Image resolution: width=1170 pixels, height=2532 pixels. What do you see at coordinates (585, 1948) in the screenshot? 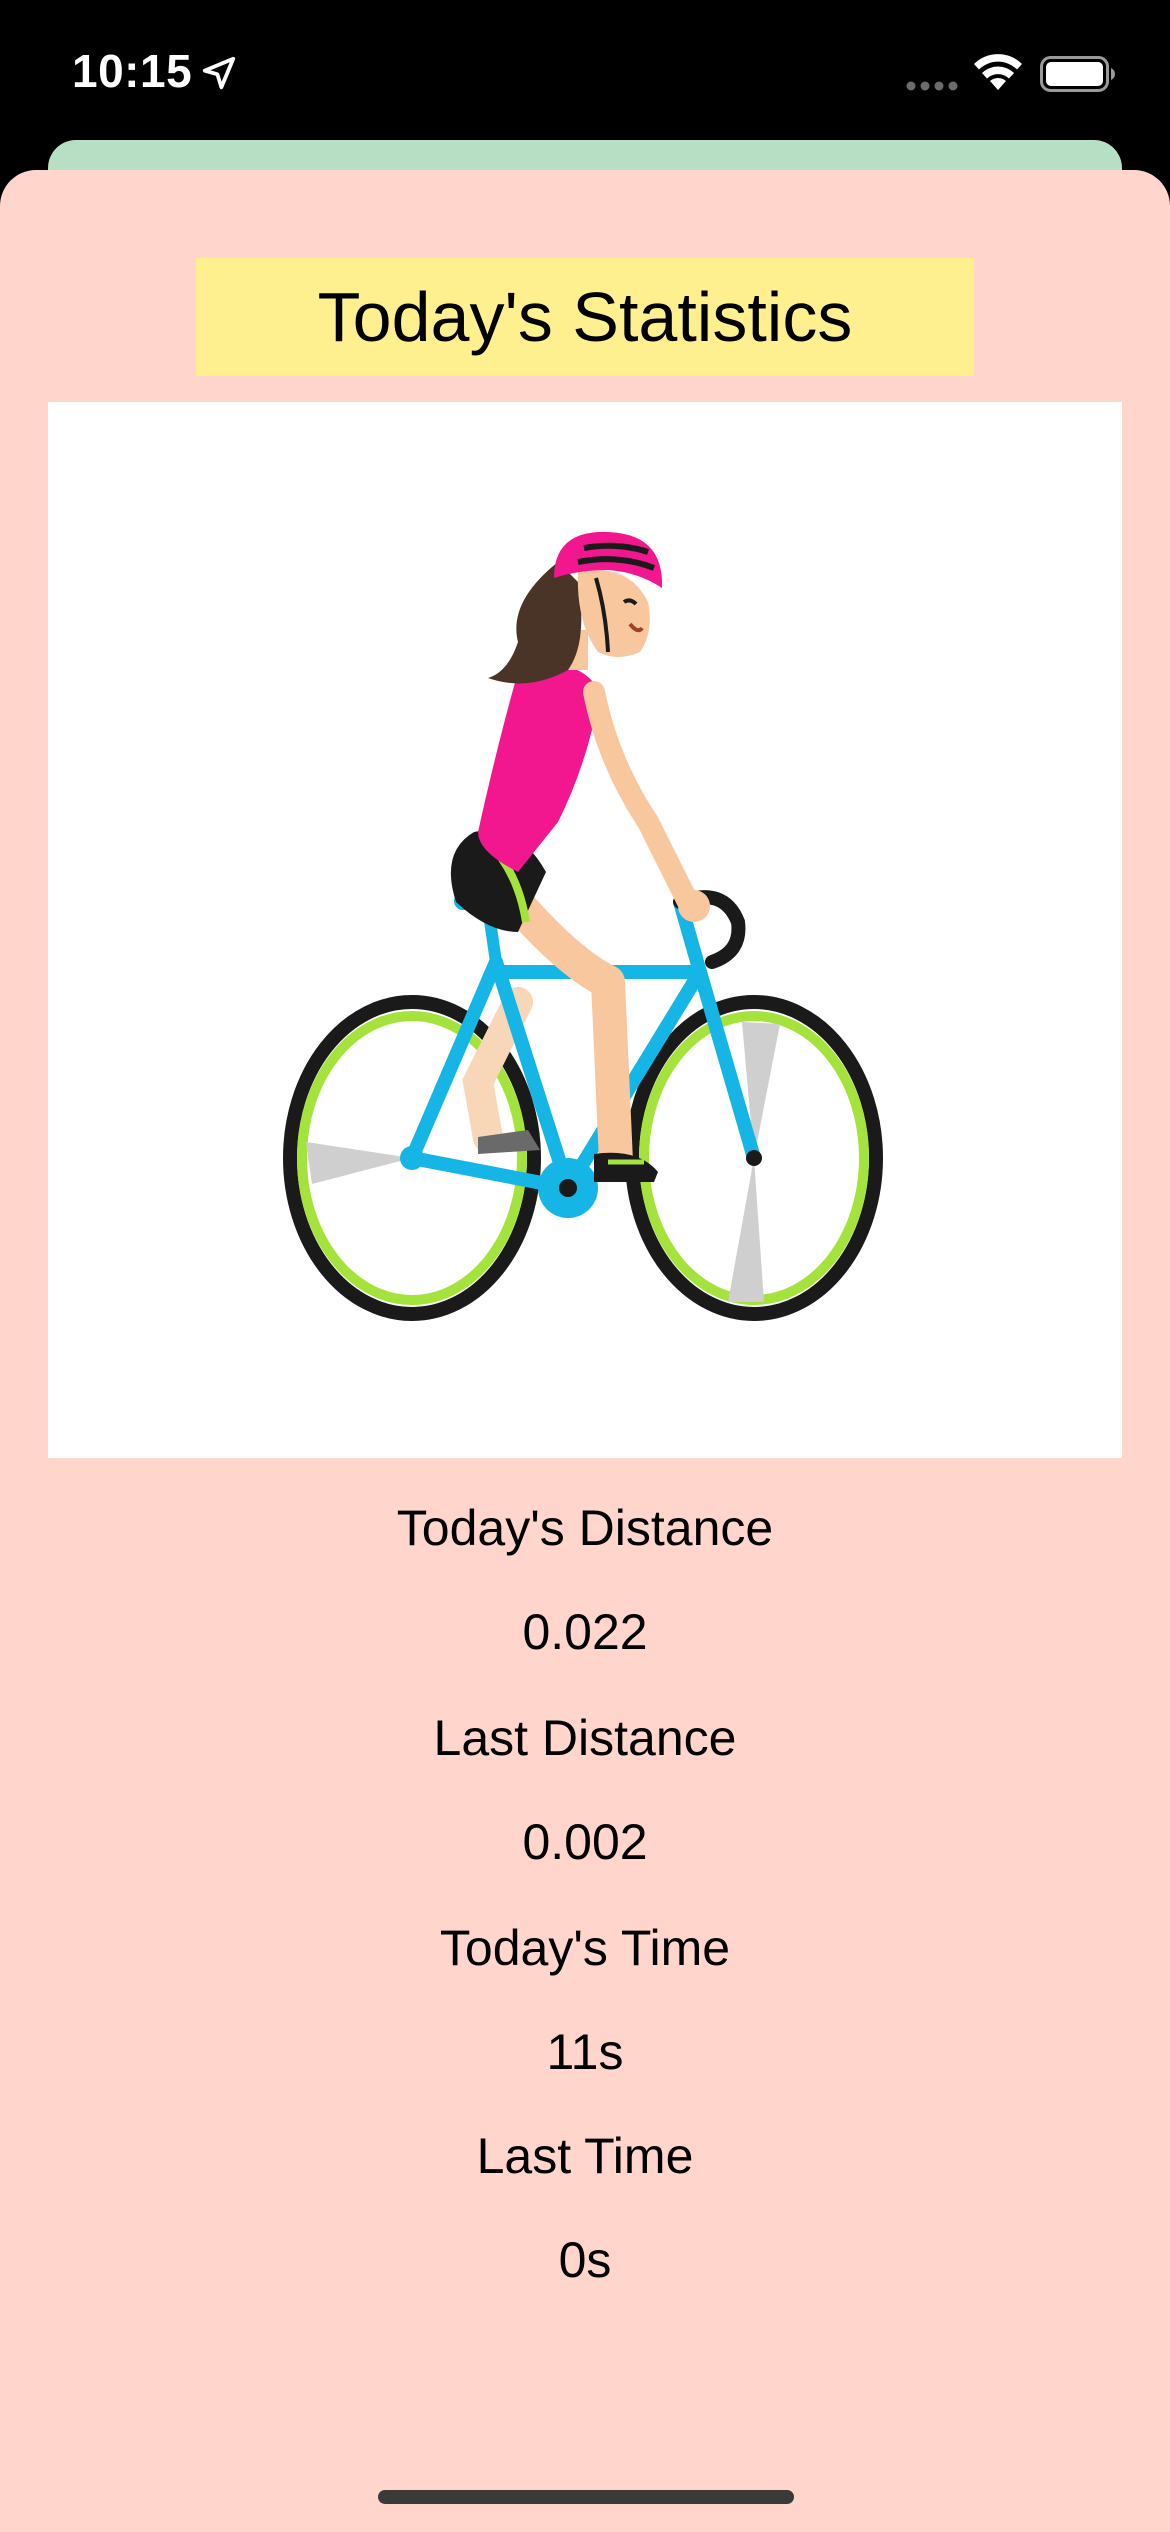
I see `todays-time-label: Today's Time` at bounding box center [585, 1948].